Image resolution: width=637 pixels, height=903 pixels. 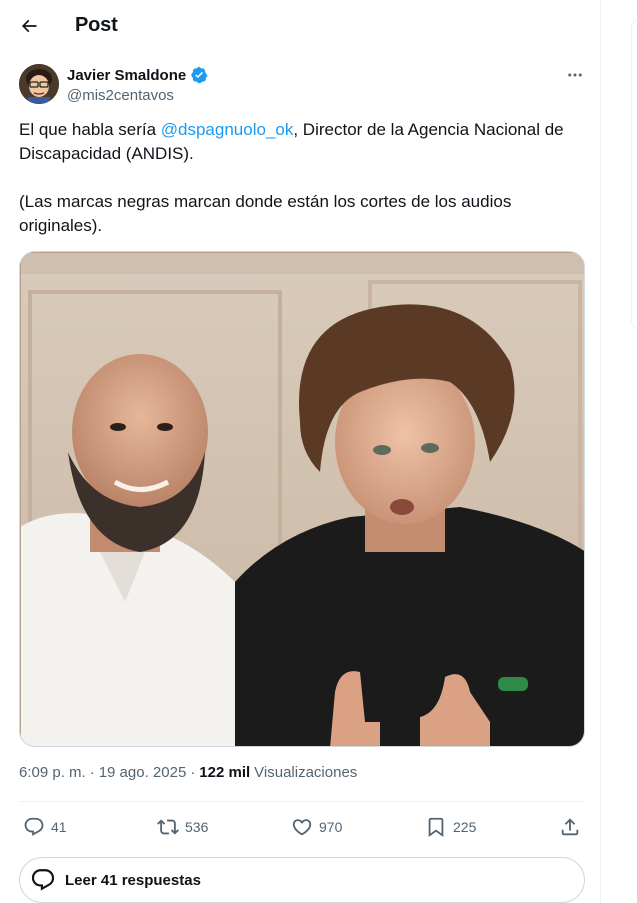 I want to click on verified-badge-icon, so click(x=199, y=75).